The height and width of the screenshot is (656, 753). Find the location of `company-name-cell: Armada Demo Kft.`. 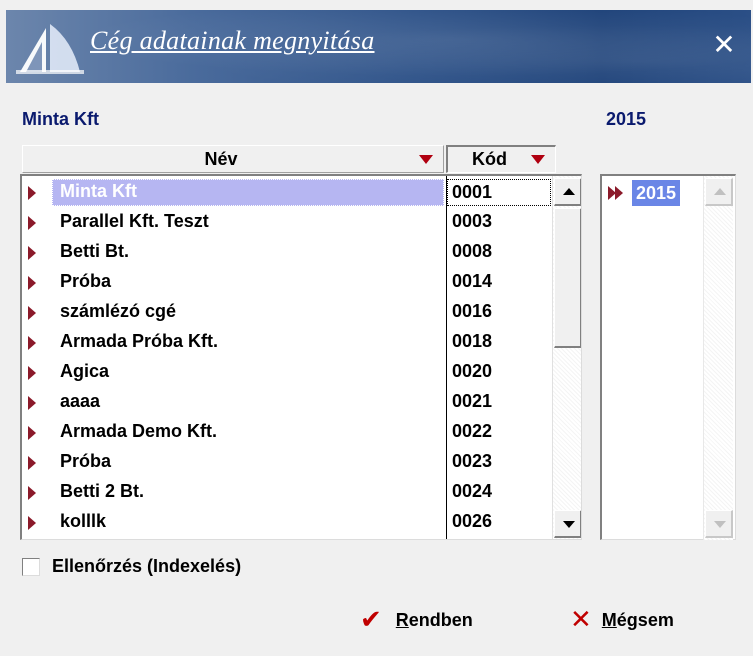

company-name-cell: Armada Demo Kft. is located at coordinates (139, 431).